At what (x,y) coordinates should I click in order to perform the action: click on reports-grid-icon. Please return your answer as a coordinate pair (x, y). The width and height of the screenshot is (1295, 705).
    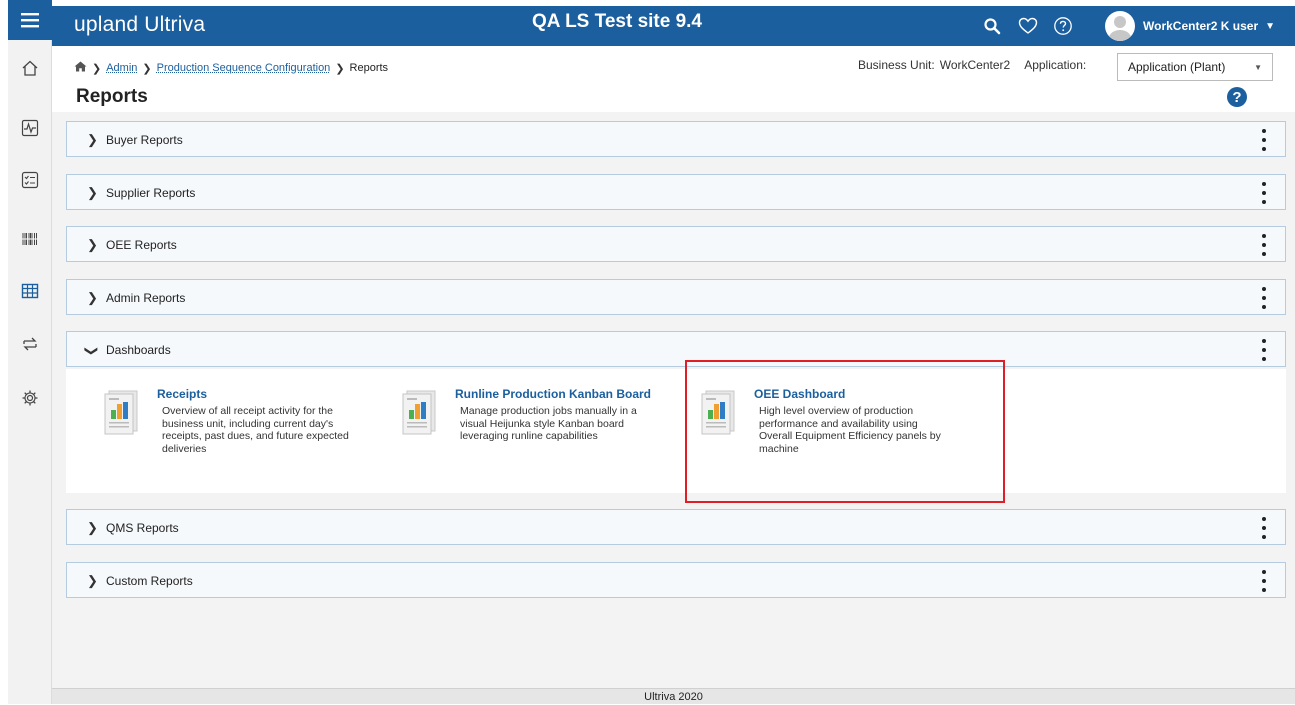
    Looking at the image, I should click on (30, 291).